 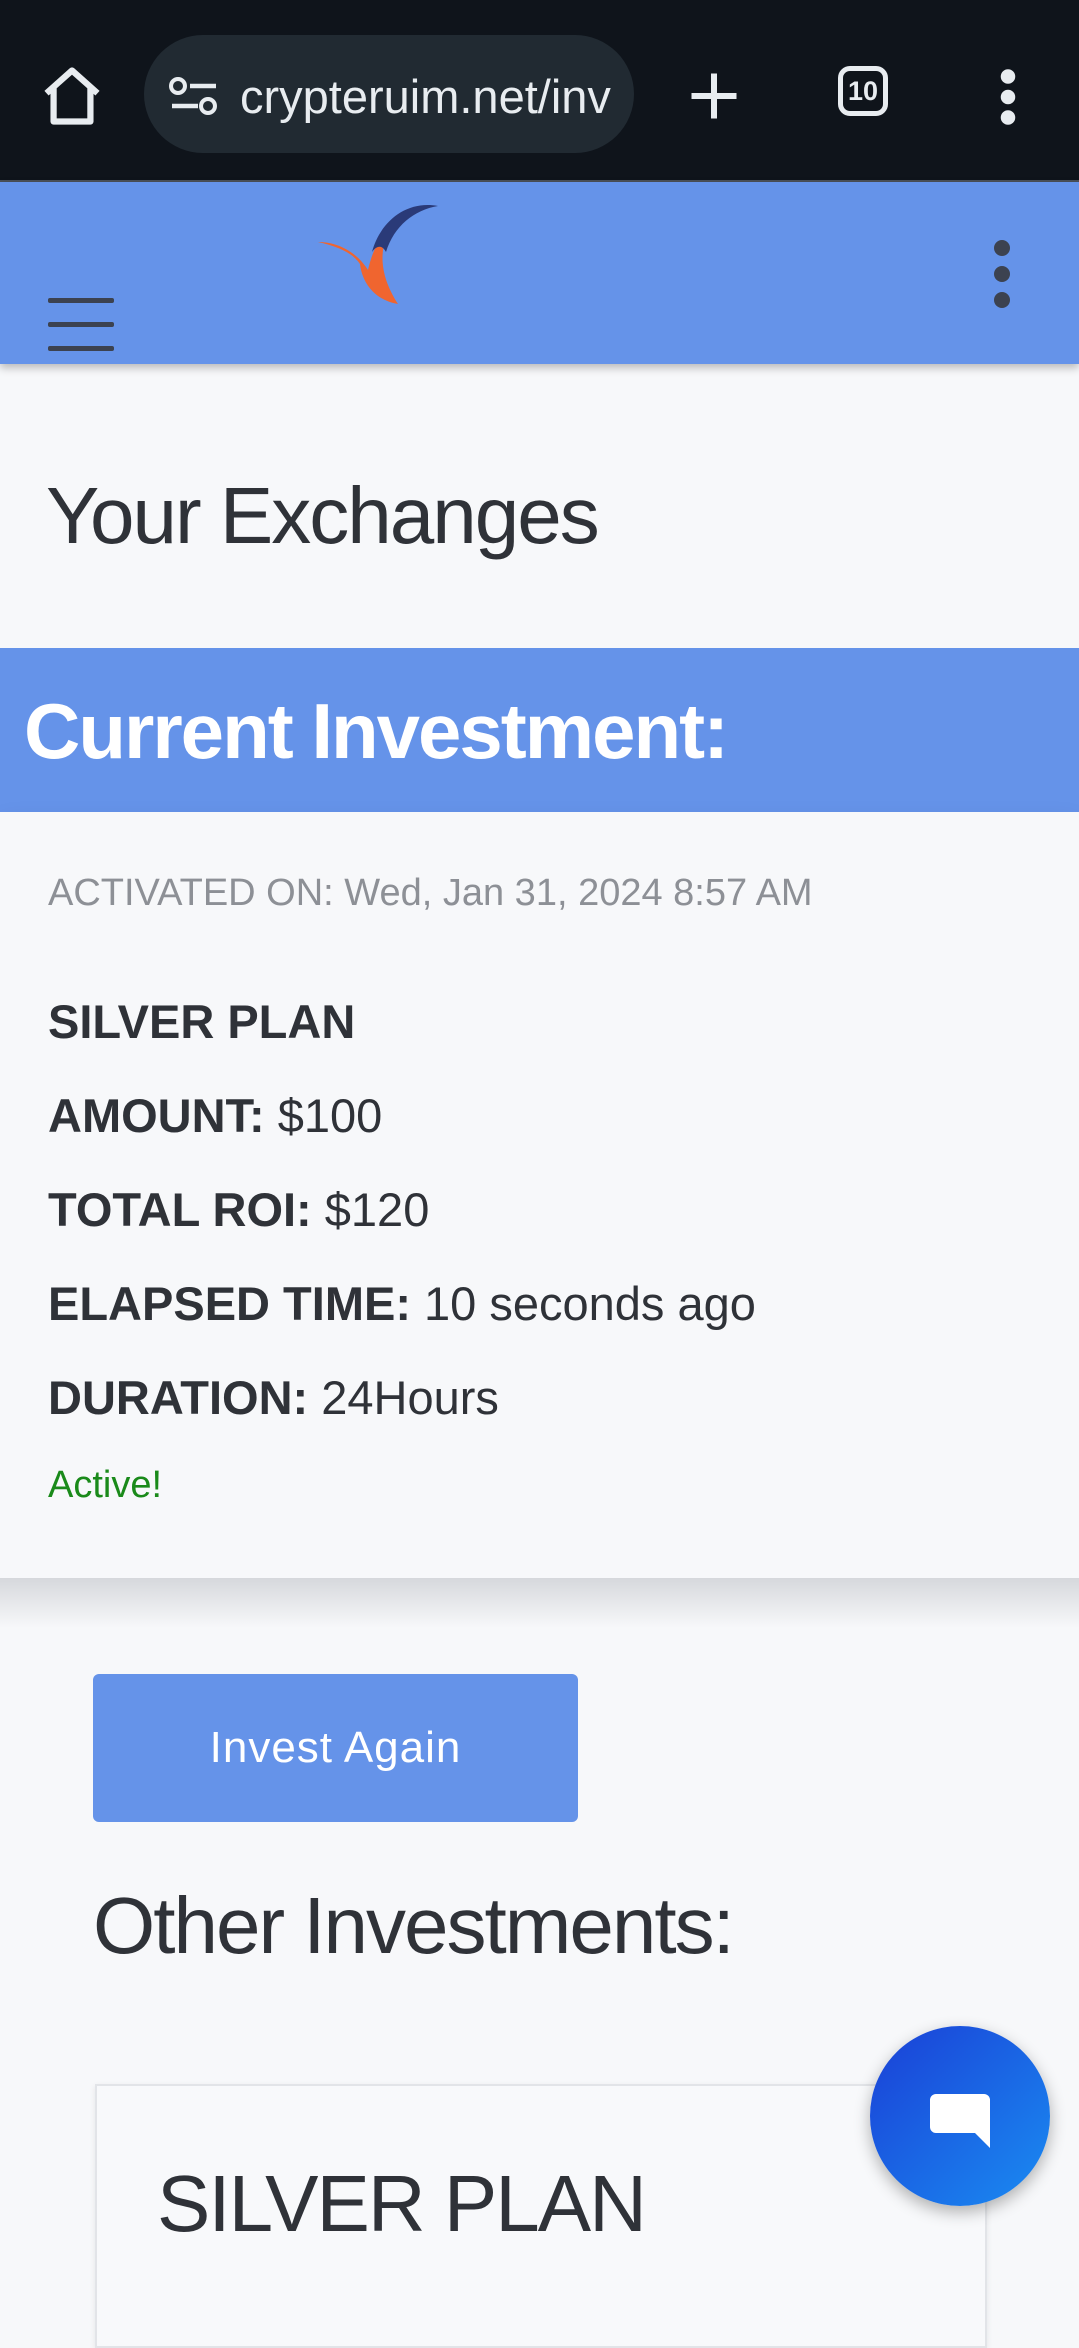 I want to click on browser-menu-icon, so click(x=1008, y=97).